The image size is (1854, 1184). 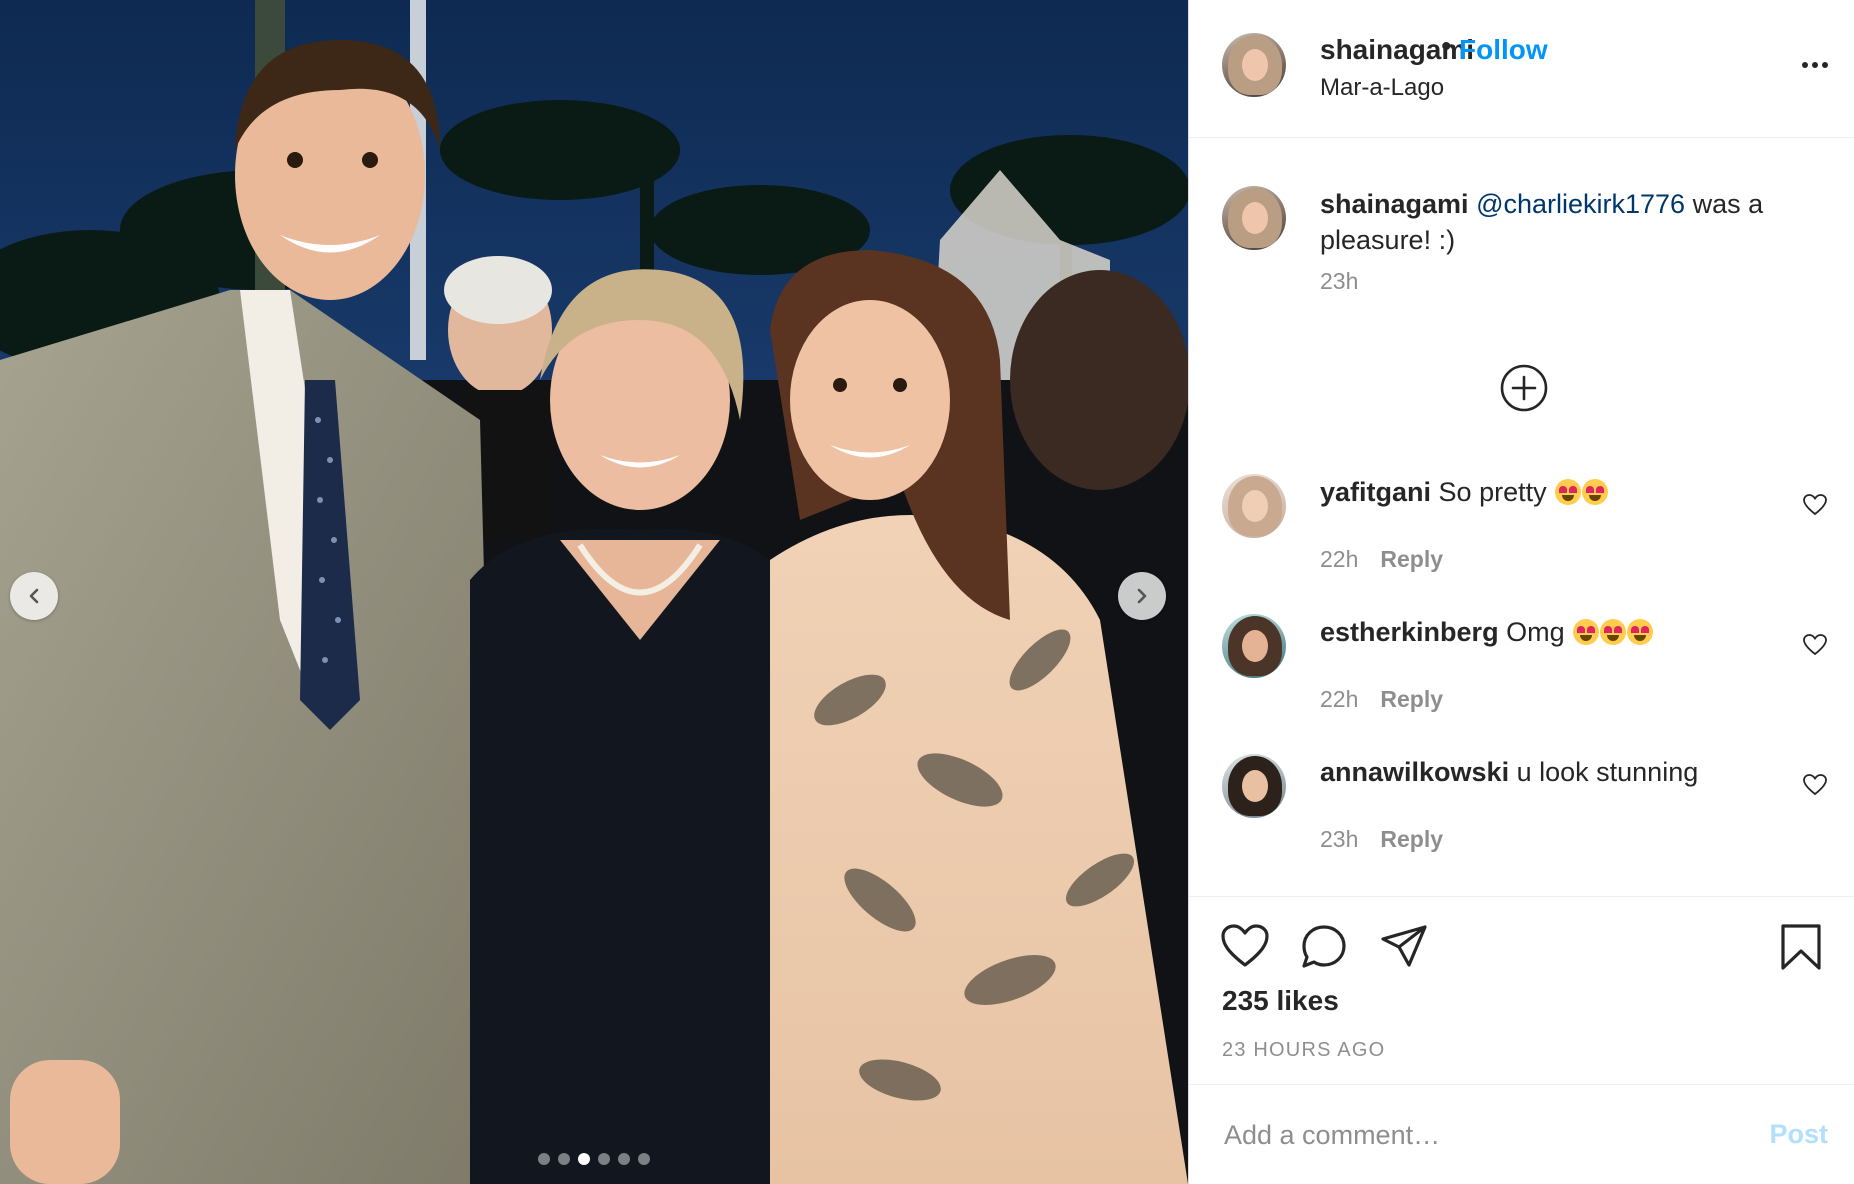 I want to click on bookmark-icon, so click(x=1801, y=947).